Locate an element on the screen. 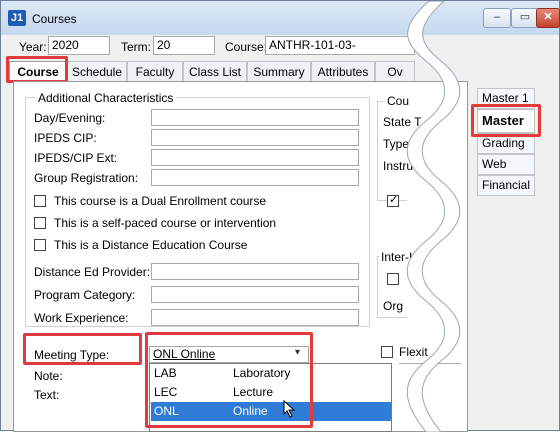  tab-summary: Summary is located at coordinates (279, 71).